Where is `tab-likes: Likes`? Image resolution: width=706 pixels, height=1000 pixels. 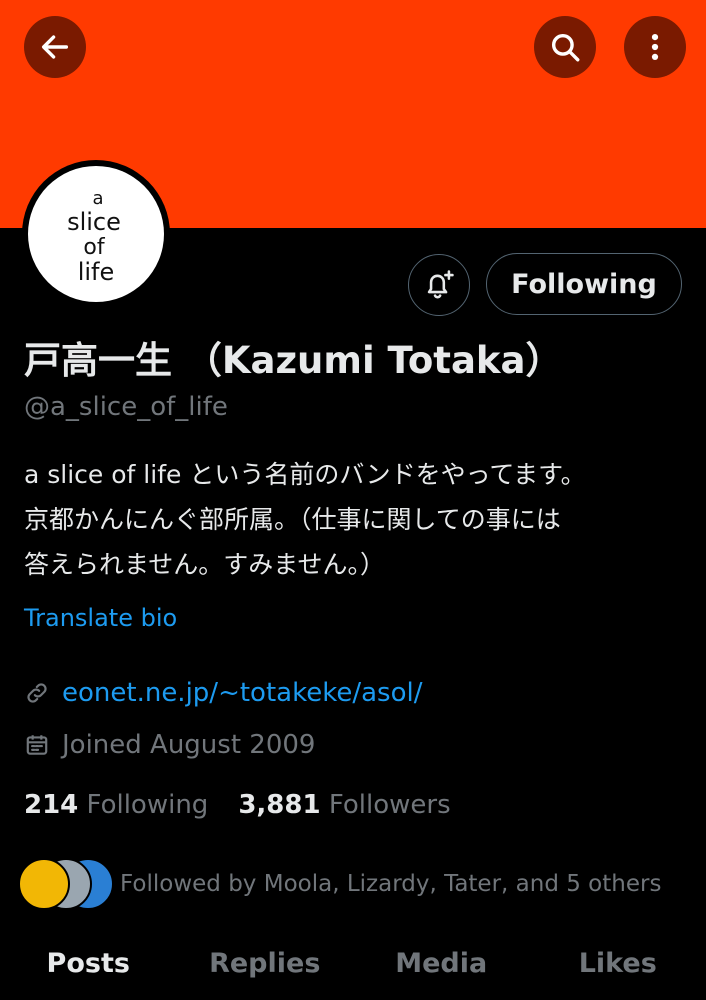 tab-likes: Likes is located at coordinates (618, 965).